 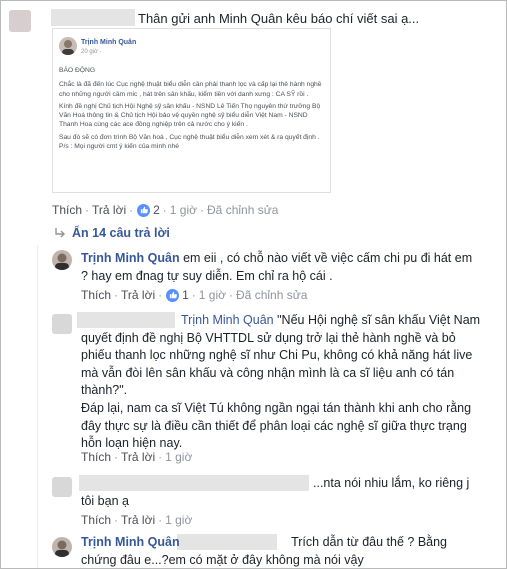 What do you see at coordinates (109, 42) in the screenshot?
I see `shared-post-author: Trịnh Minh Quân` at bounding box center [109, 42].